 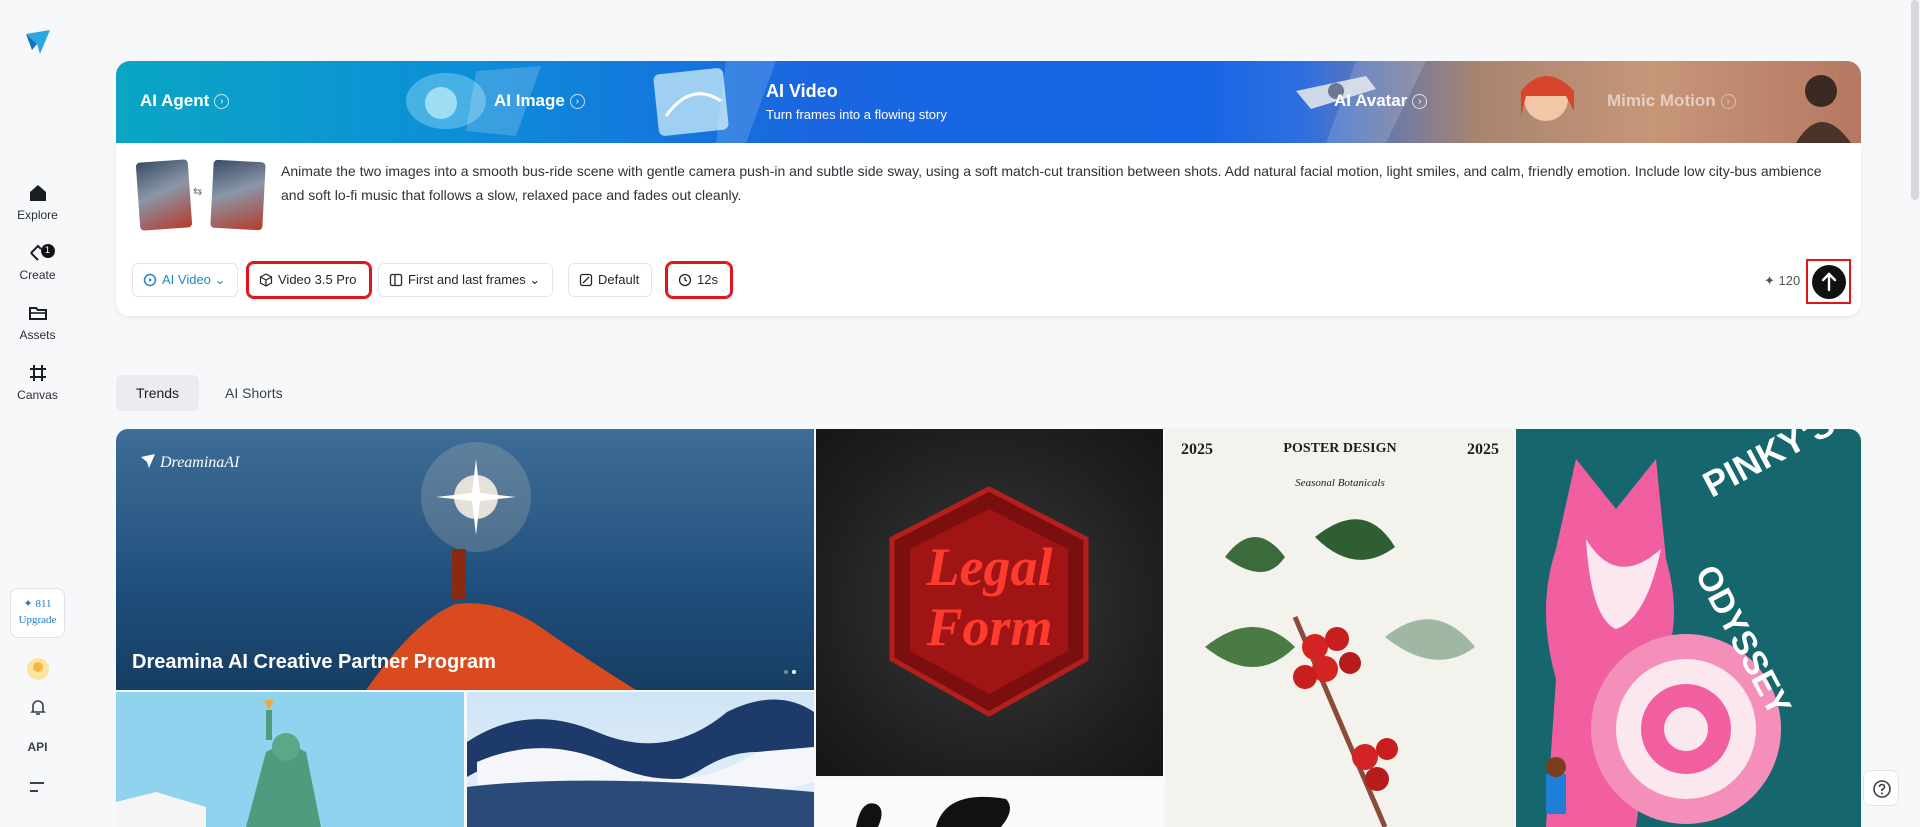 What do you see at coordinates (38, 669) in the screenshot?
I see `user-avatar` at bounding box center [38, 669].